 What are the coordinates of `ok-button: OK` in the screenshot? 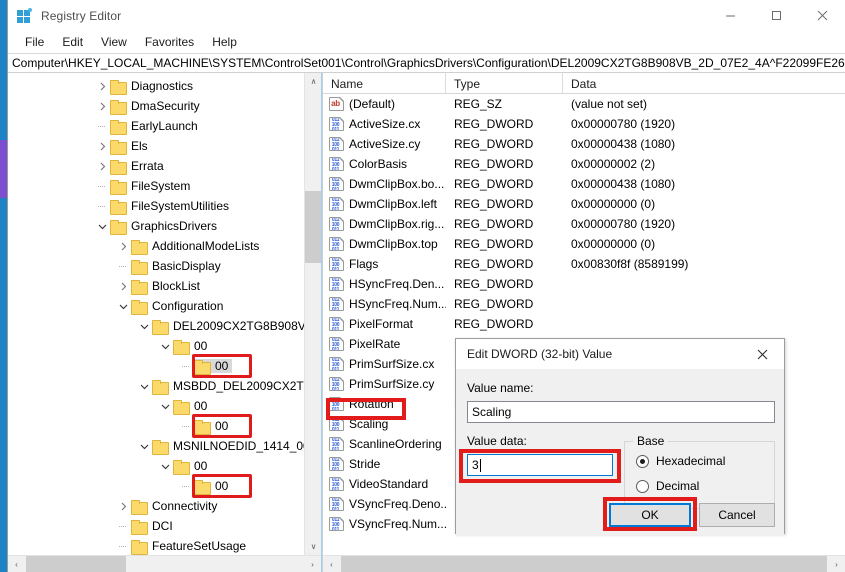 It's located at (650, 515).